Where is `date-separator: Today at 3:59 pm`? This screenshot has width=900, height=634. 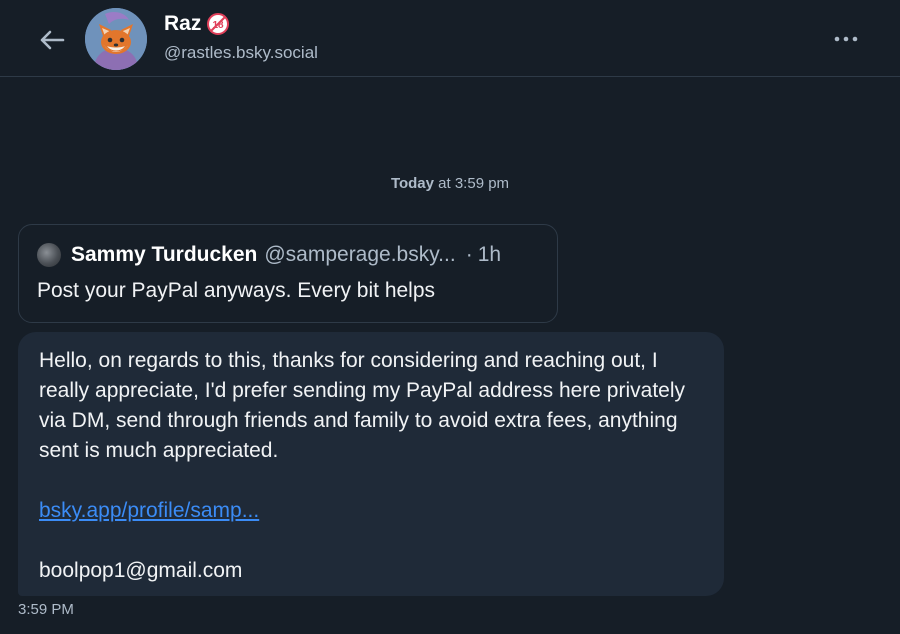
date-separator: Today at 3:59 pm is located at coordinates (450, 183).